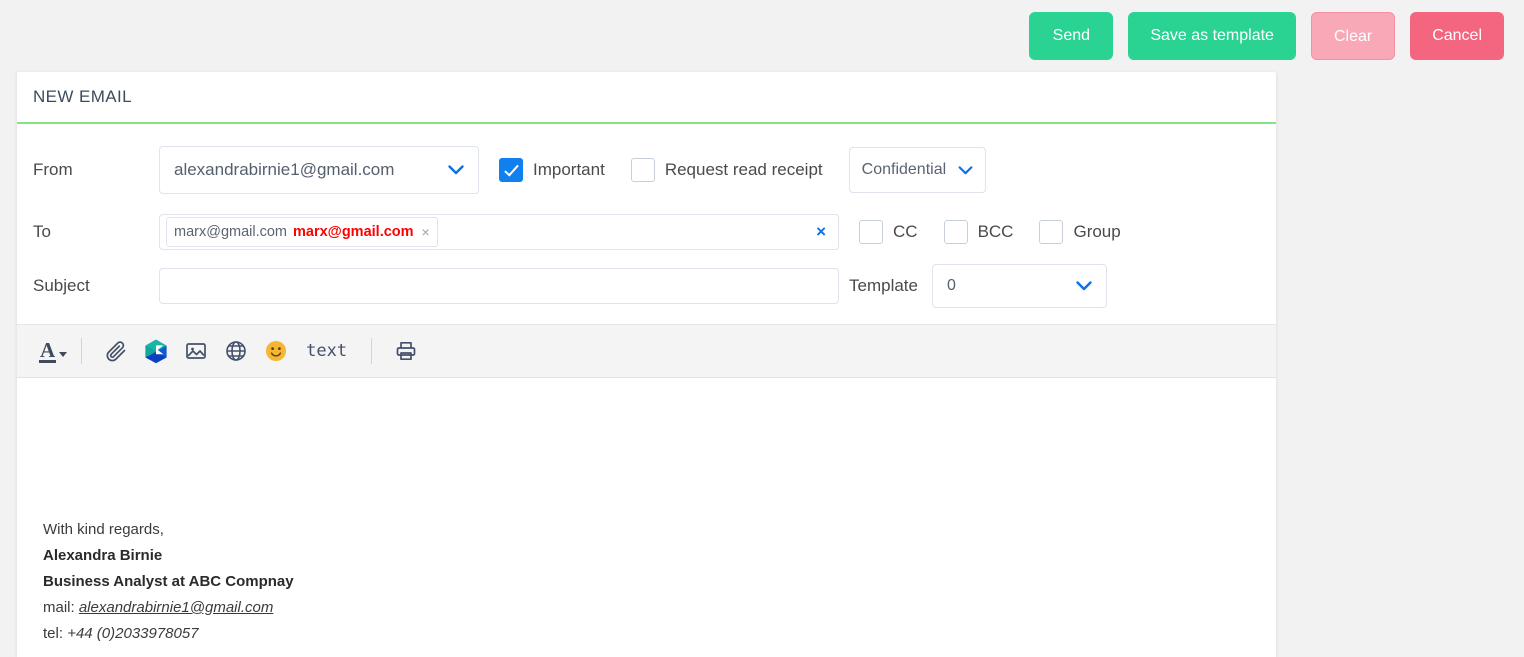  Describe the element at coordinates (53, 169) in the screenshot. I see `from-label: From` at that location.